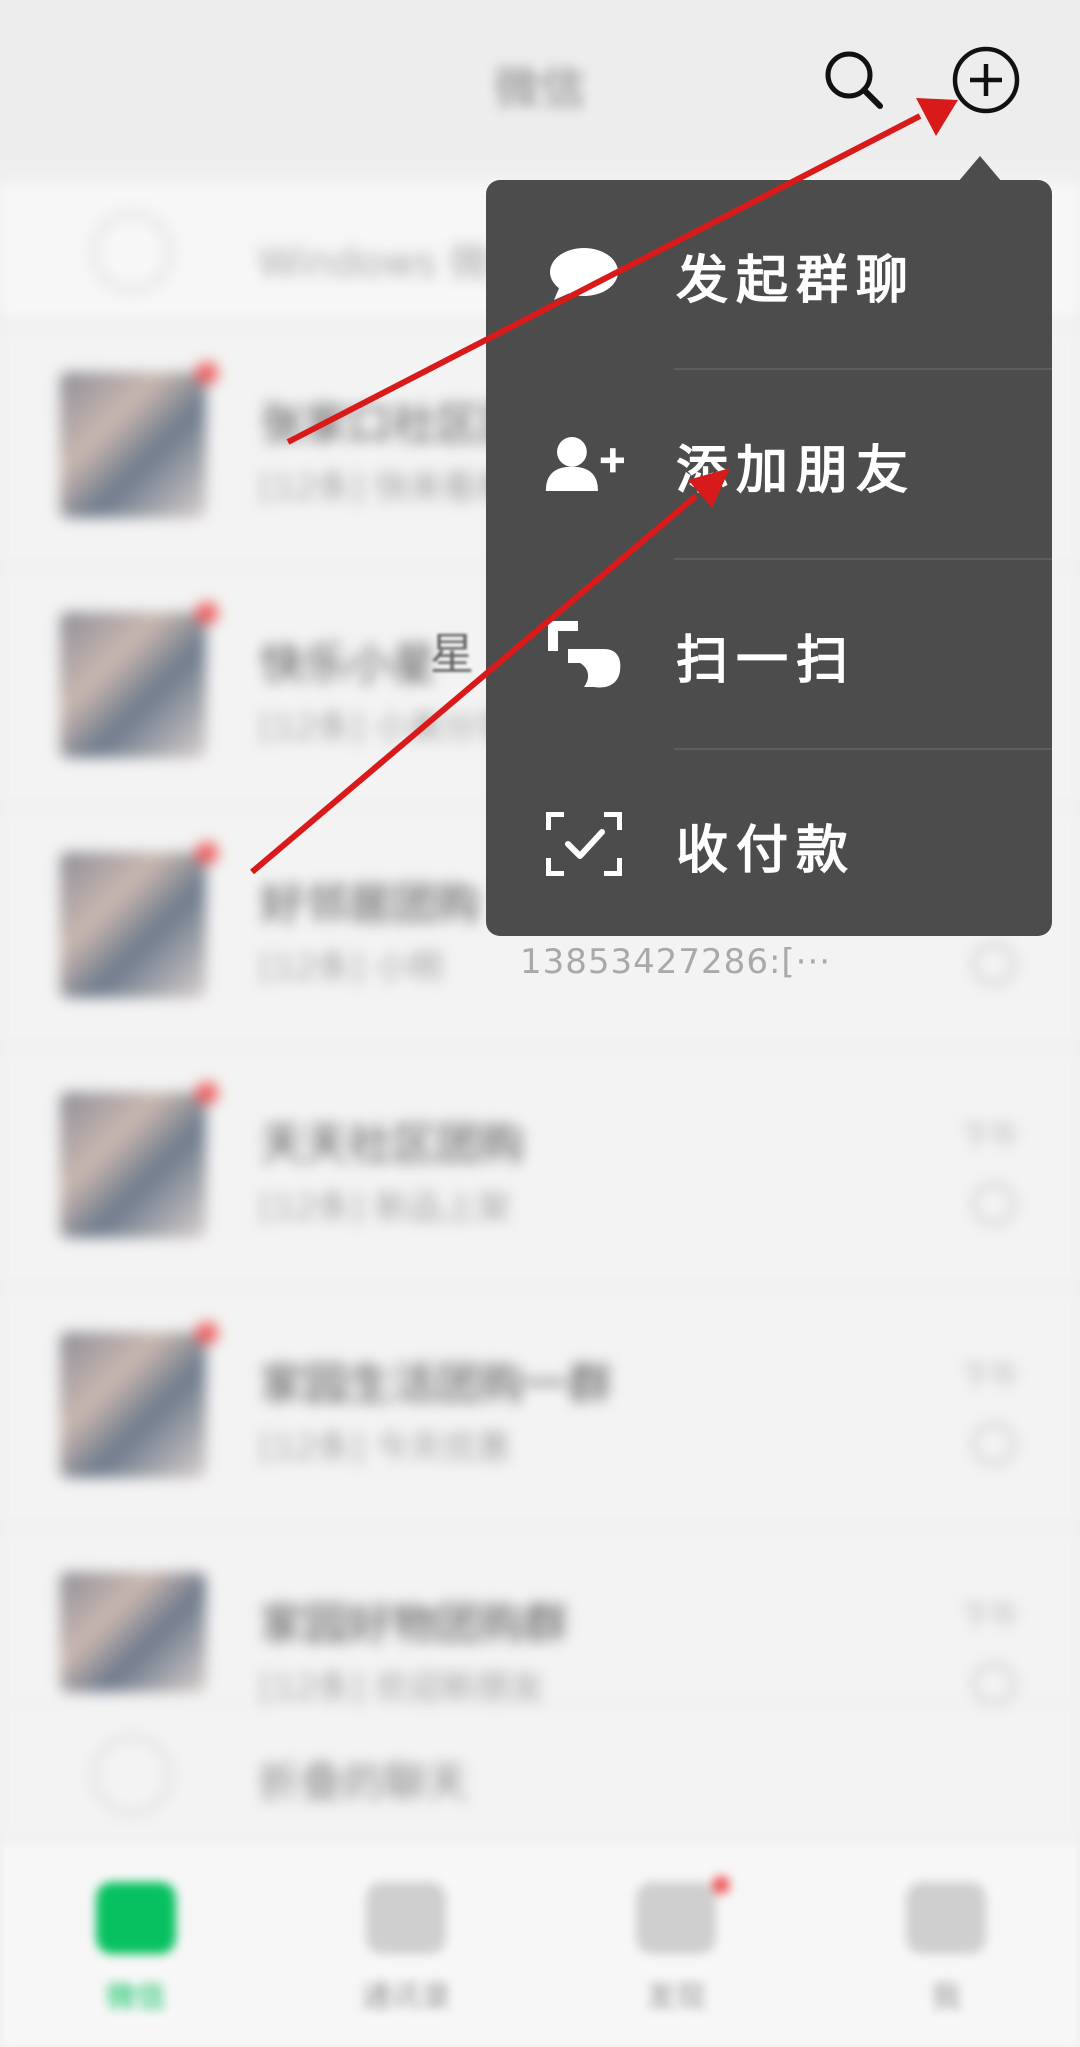  I want to click on tab-label: 我, so click(946, 1997).